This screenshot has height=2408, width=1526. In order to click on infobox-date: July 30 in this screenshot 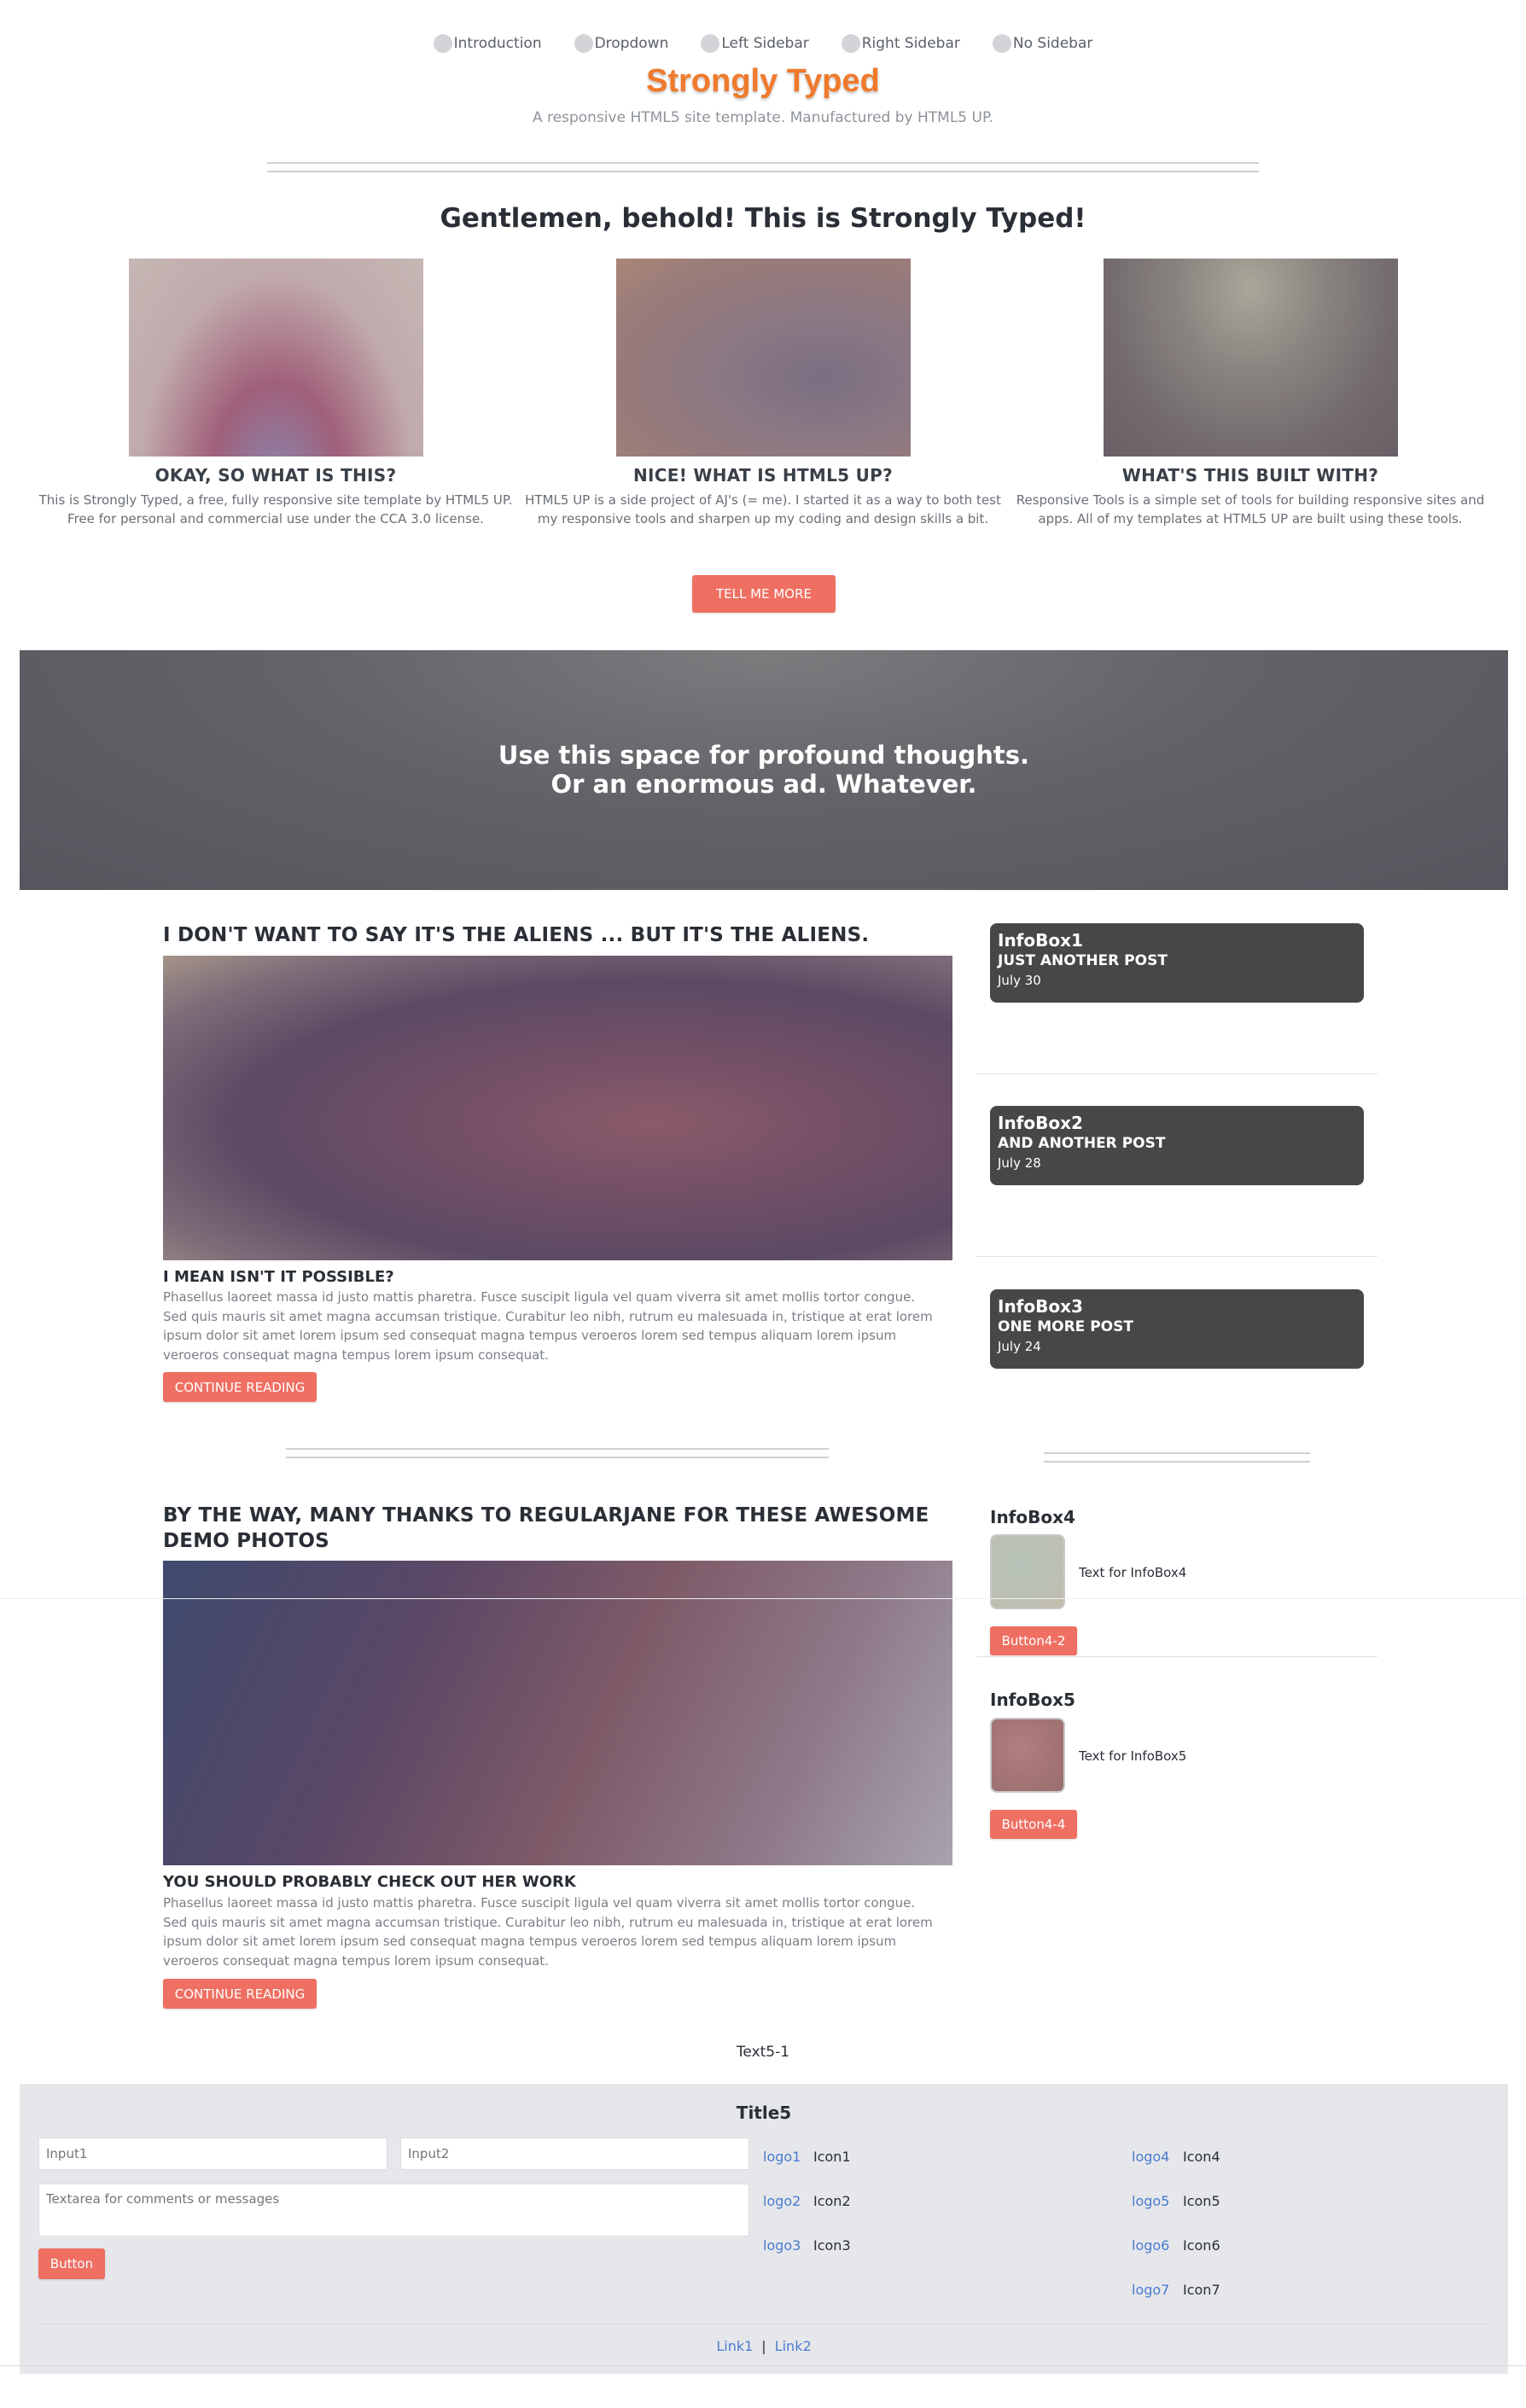, I will do `click(1020, 980)`.